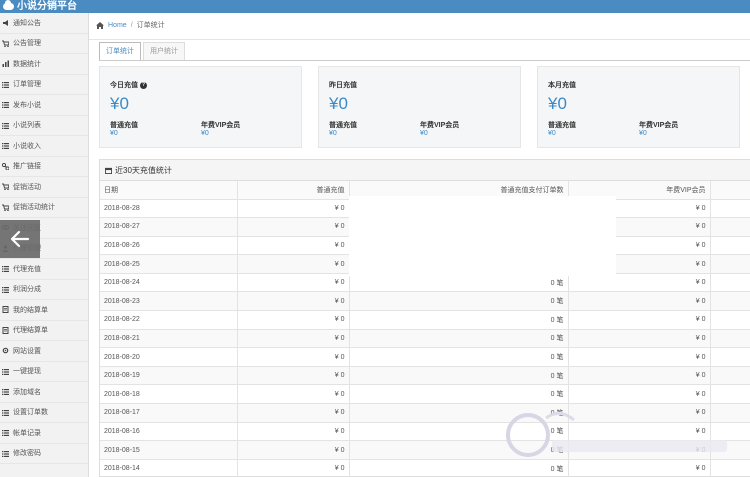  What do you see at coordinates (30, 310) in the screenshot?
I see `sidebar-item-label: 我的结算单` at bounding box center [30, 310].